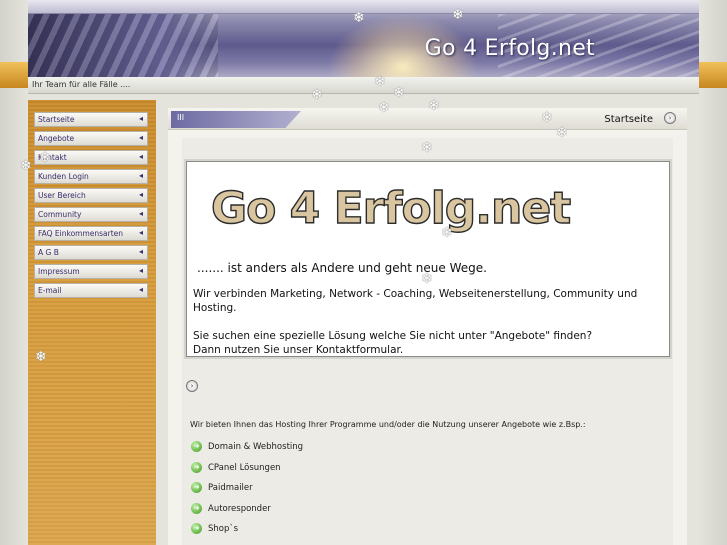  What do you see at coordinates (256, 447) in the screenshot?
I see `list-item-label: Domain & Webhosting` at bounding box center [256, 447].